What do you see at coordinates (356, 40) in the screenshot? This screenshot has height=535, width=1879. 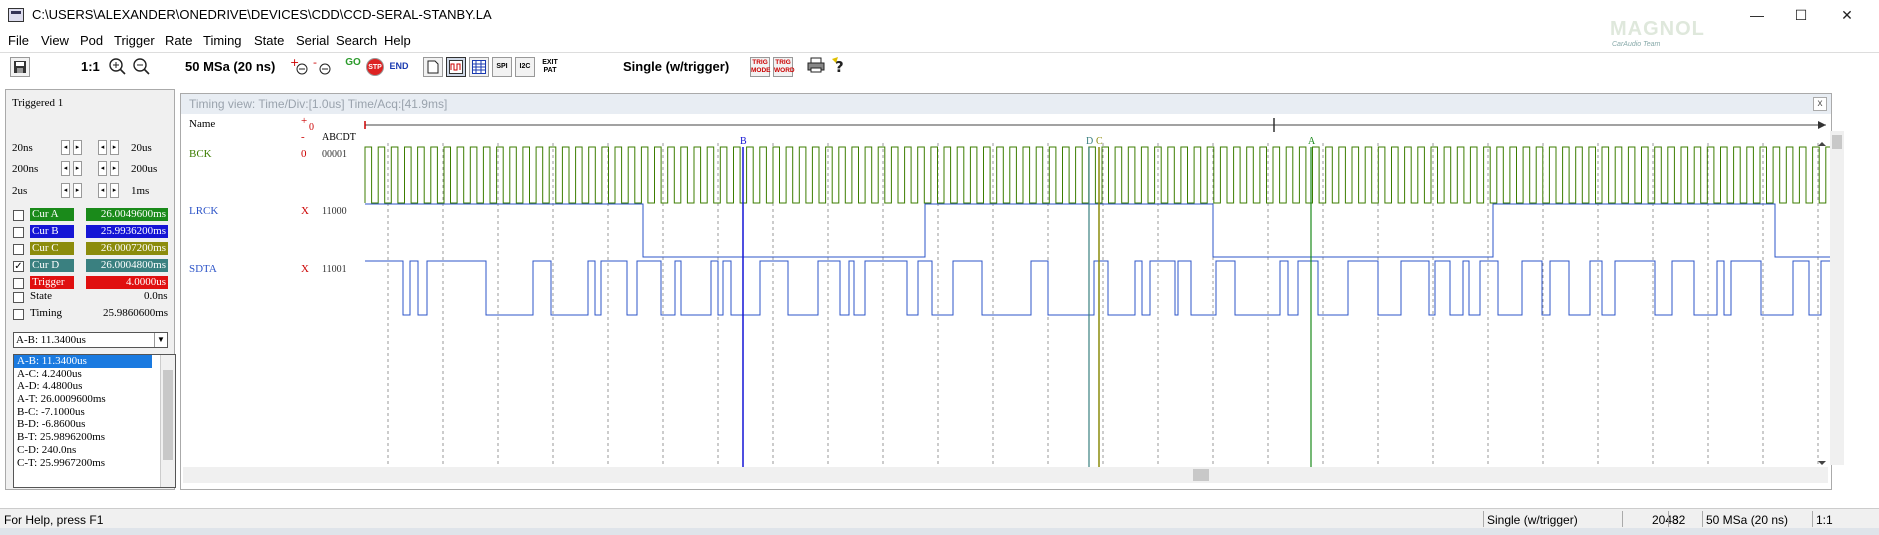 I see `menu-search: Search` at bounding box center [356, 40].